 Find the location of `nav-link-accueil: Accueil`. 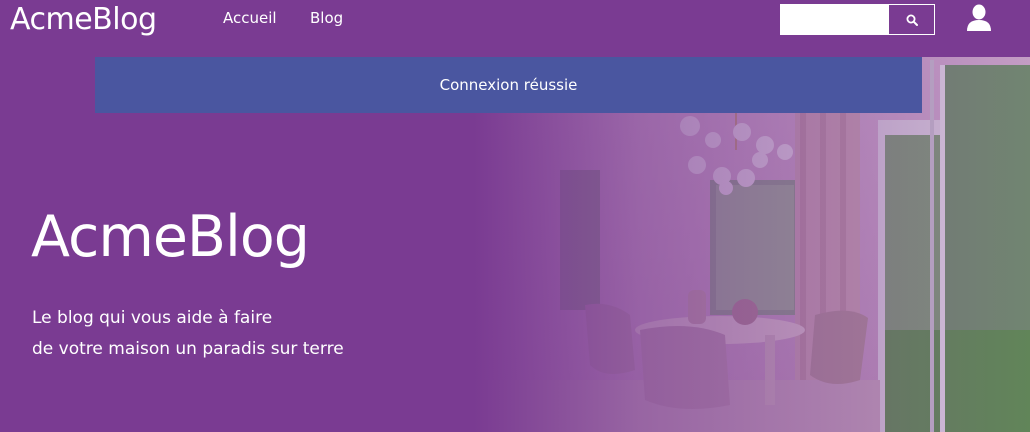

nav-link-accueil: Accueil is located at coordinates (250, 18).